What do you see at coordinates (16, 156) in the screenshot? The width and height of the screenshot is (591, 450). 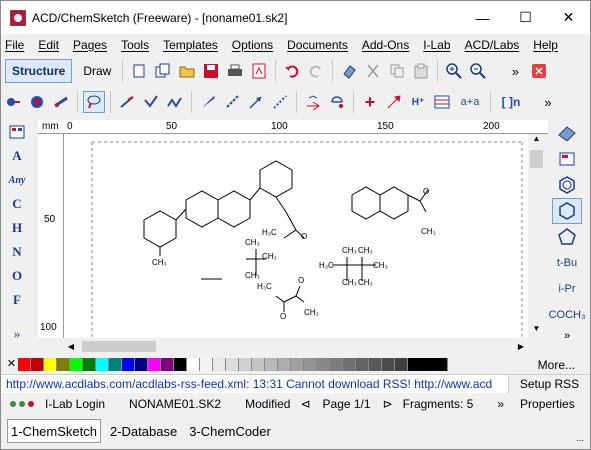 I see `atom-a-button: A` at bounding box center [16, 156].